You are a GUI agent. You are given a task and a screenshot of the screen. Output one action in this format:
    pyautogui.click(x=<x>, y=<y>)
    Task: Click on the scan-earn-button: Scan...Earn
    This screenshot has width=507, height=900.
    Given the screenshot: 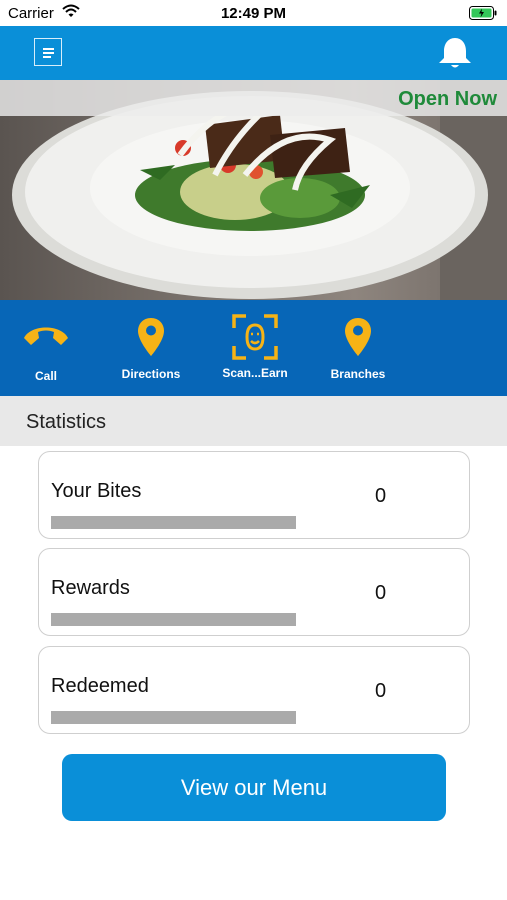 What is the action you would take?
    pyautogui.click(x=255, y=348)
    